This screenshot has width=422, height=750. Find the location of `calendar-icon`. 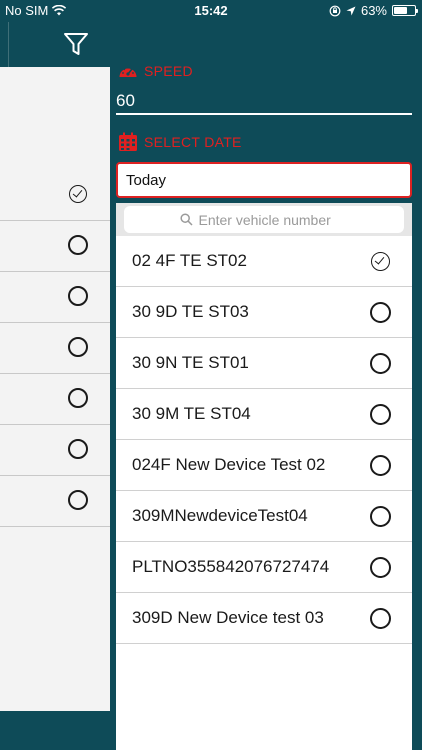

calendar-icon is located at coordinates (128, 141).